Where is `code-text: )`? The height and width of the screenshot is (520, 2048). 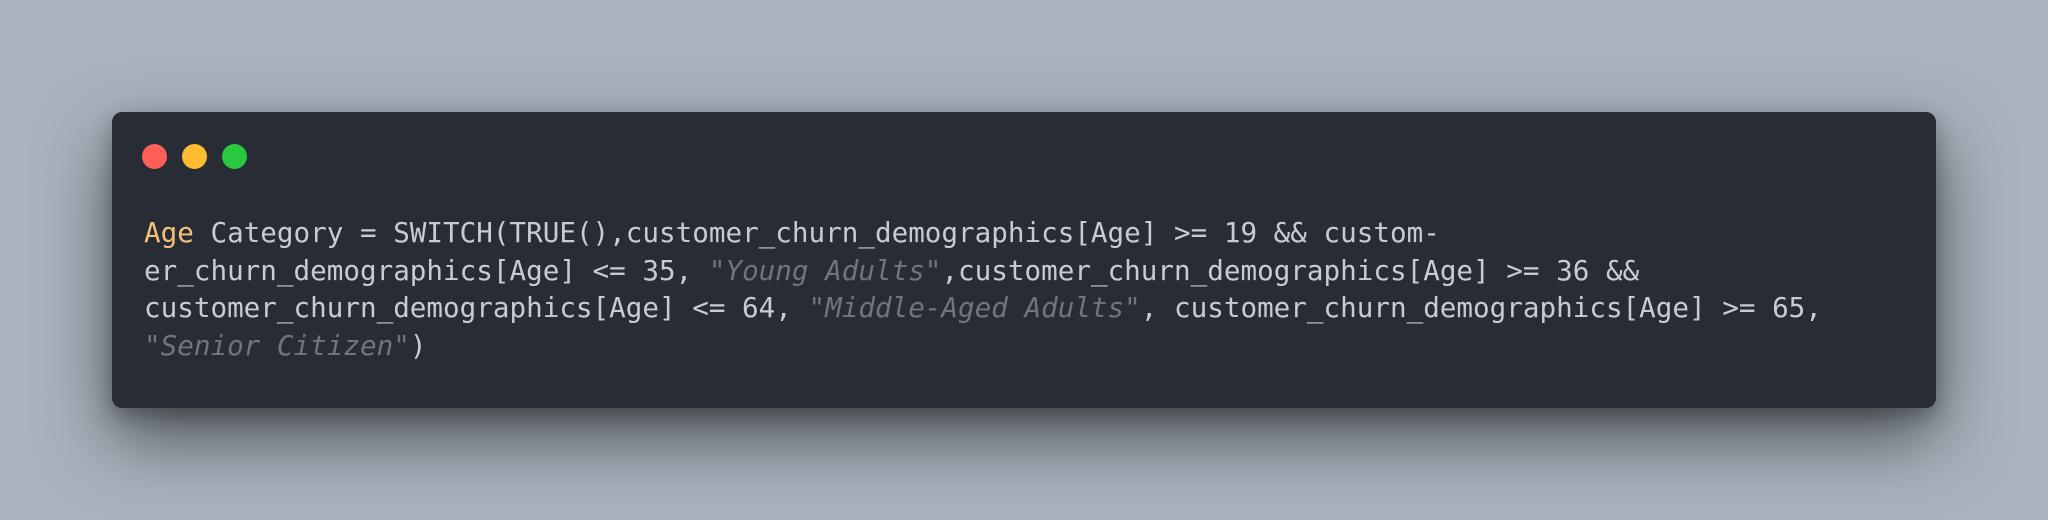 code-text: ) is located at coordinates (418, 345).